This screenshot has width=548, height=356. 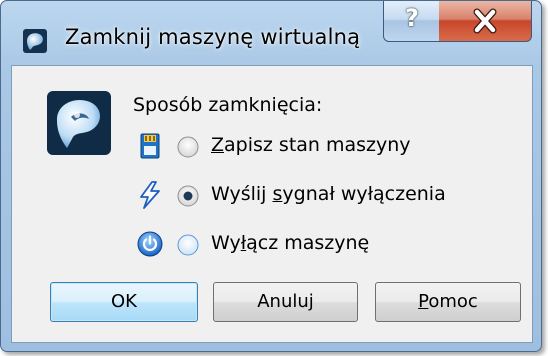 What do you see at coordinates (228, 105) in the screenshot?
I see `shutdown-method-label: Sposób zamknięcia:` at bounding box center [228, 105].